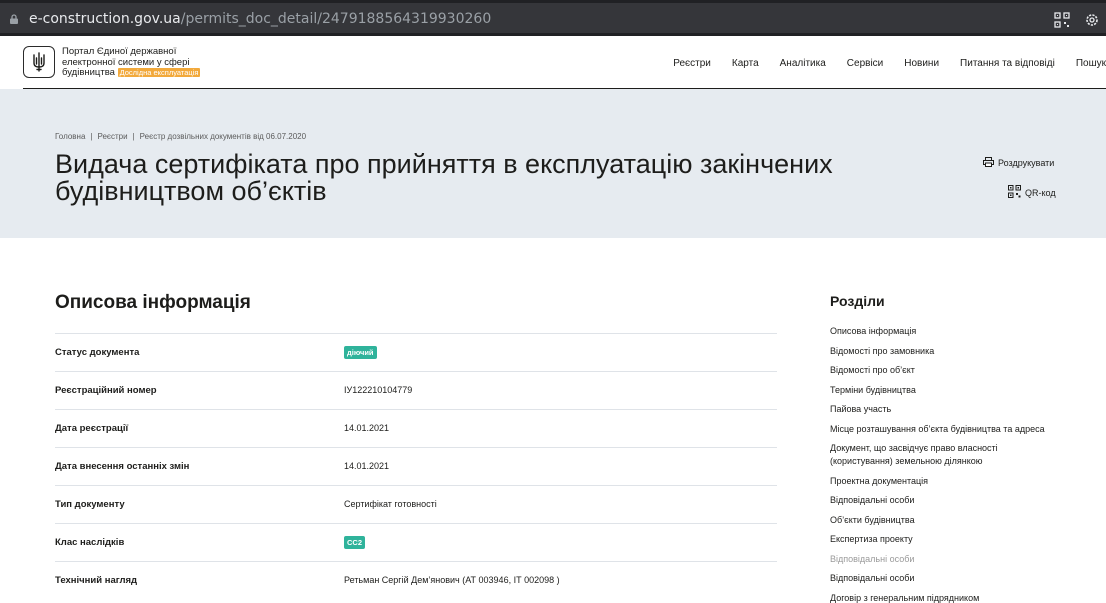 The width and height of the screenshot is (1106, 603). Describe the element at coordinates (1018, 163) in the screenshot. I see `print-button: Роздрукувати` at that location.